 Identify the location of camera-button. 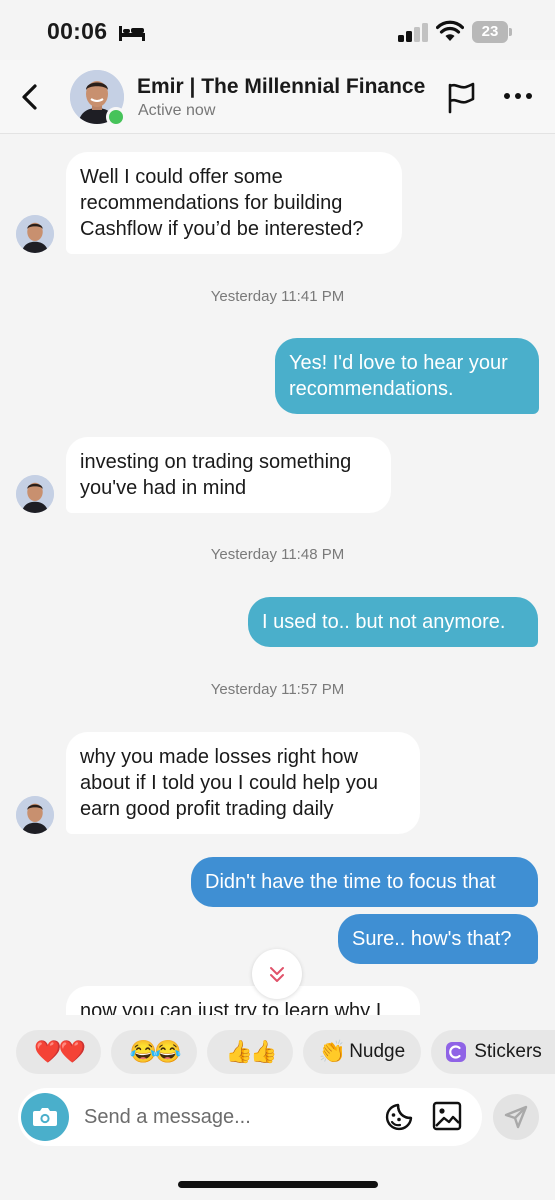
(45, 1117).